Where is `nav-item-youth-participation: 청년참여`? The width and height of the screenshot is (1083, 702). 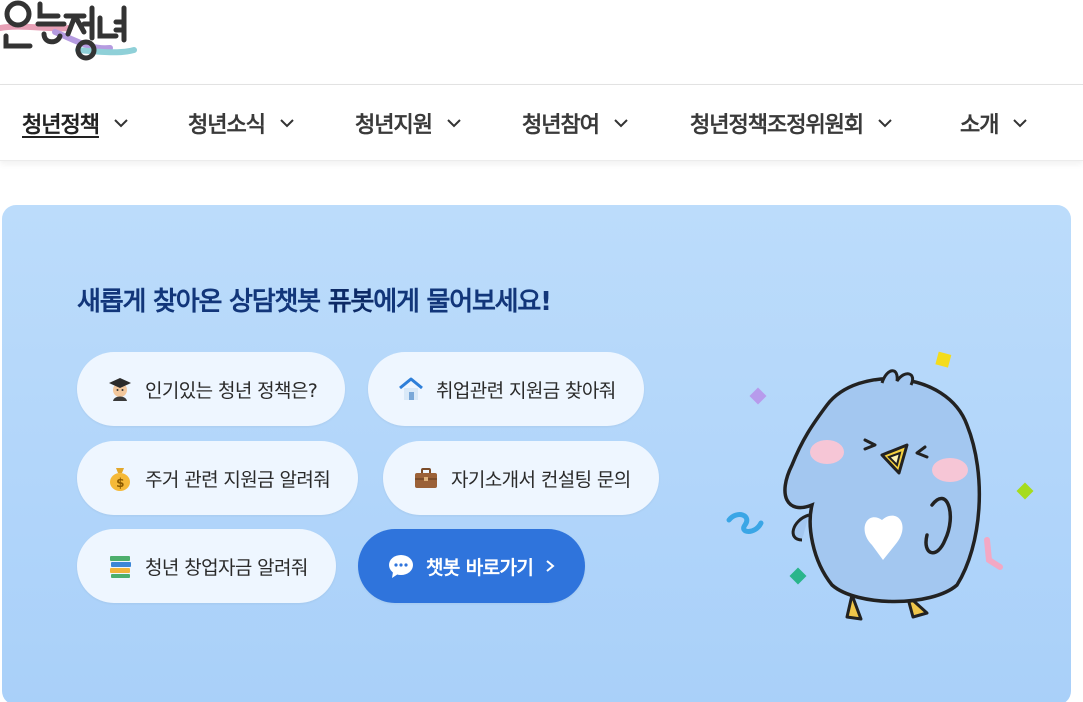
nav-item-youth-participation: 청년참여 is located at coordinates (575, 123).